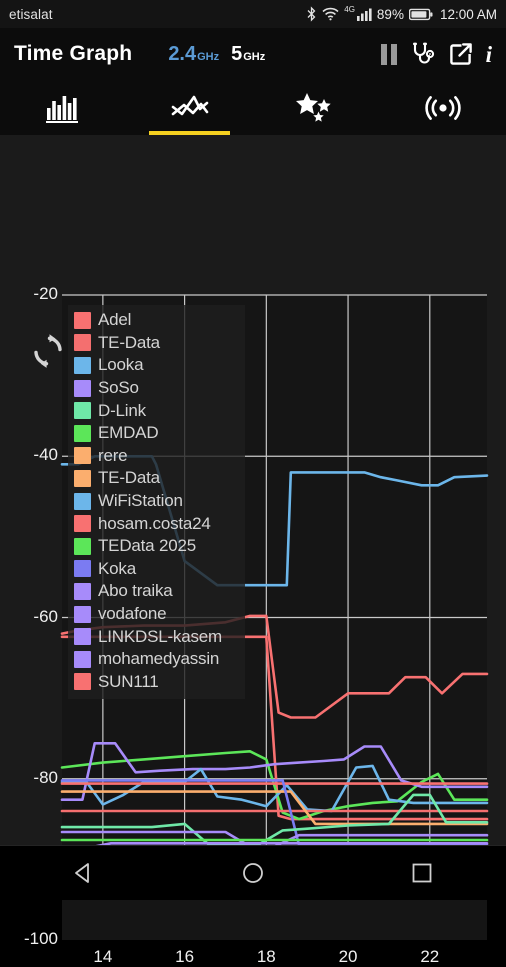 The height and width of the screenshot is (967, 506). I want to click on legend-label: EMDAD, so click(128, 433).